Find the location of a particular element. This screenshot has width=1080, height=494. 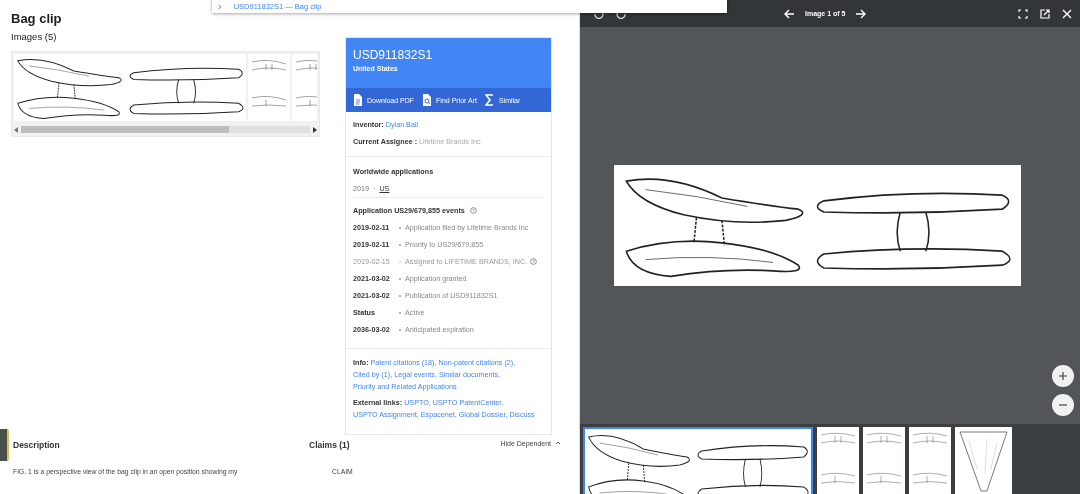

claims-heading: Claims (1) is located at coordinates (329, 446).